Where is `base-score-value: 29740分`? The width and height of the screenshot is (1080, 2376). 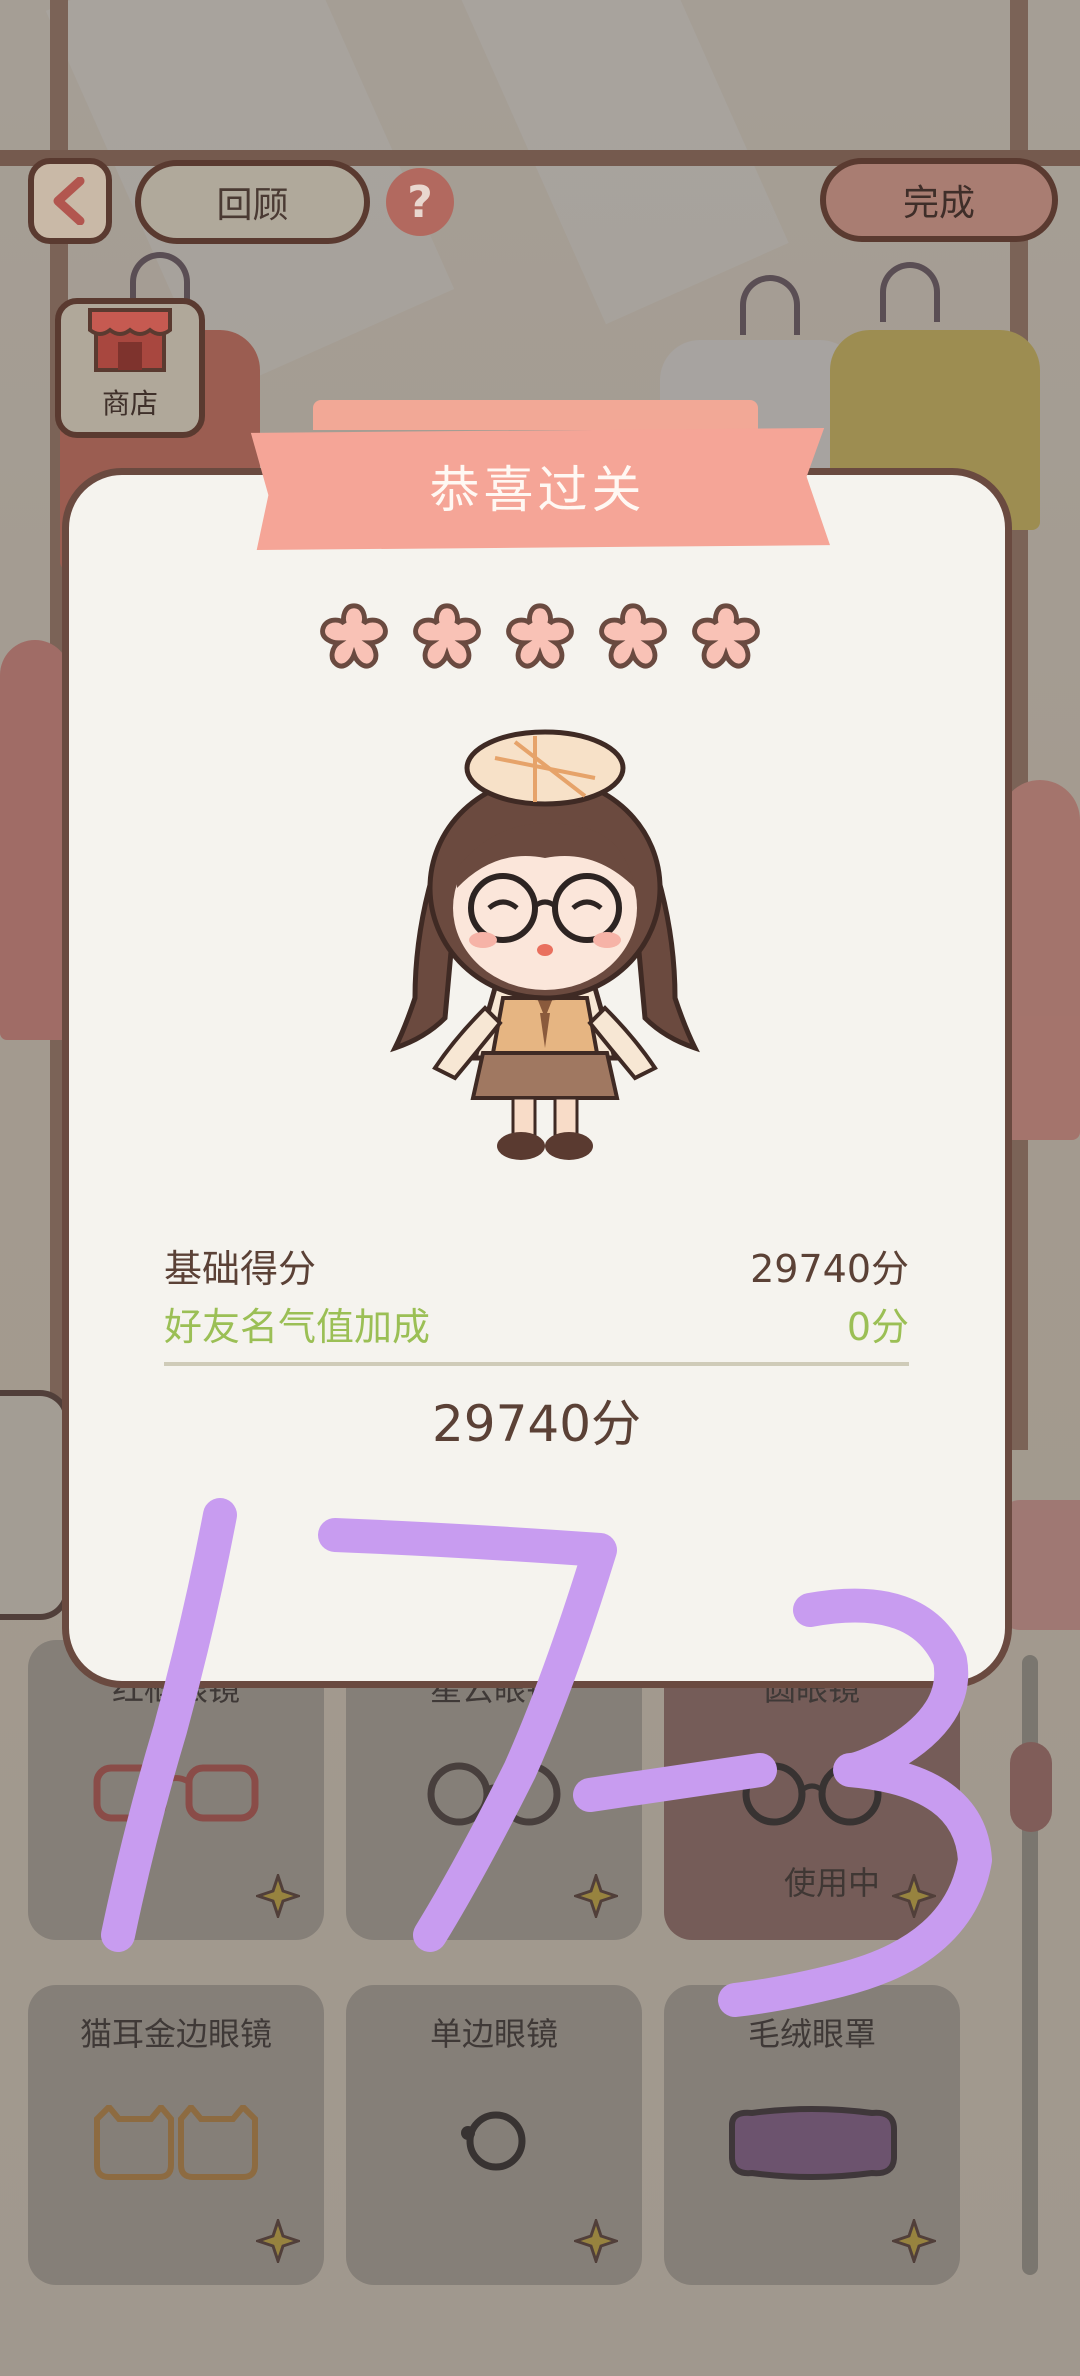 base-score-value: 29740分 is located at coordinates (829, 1269).